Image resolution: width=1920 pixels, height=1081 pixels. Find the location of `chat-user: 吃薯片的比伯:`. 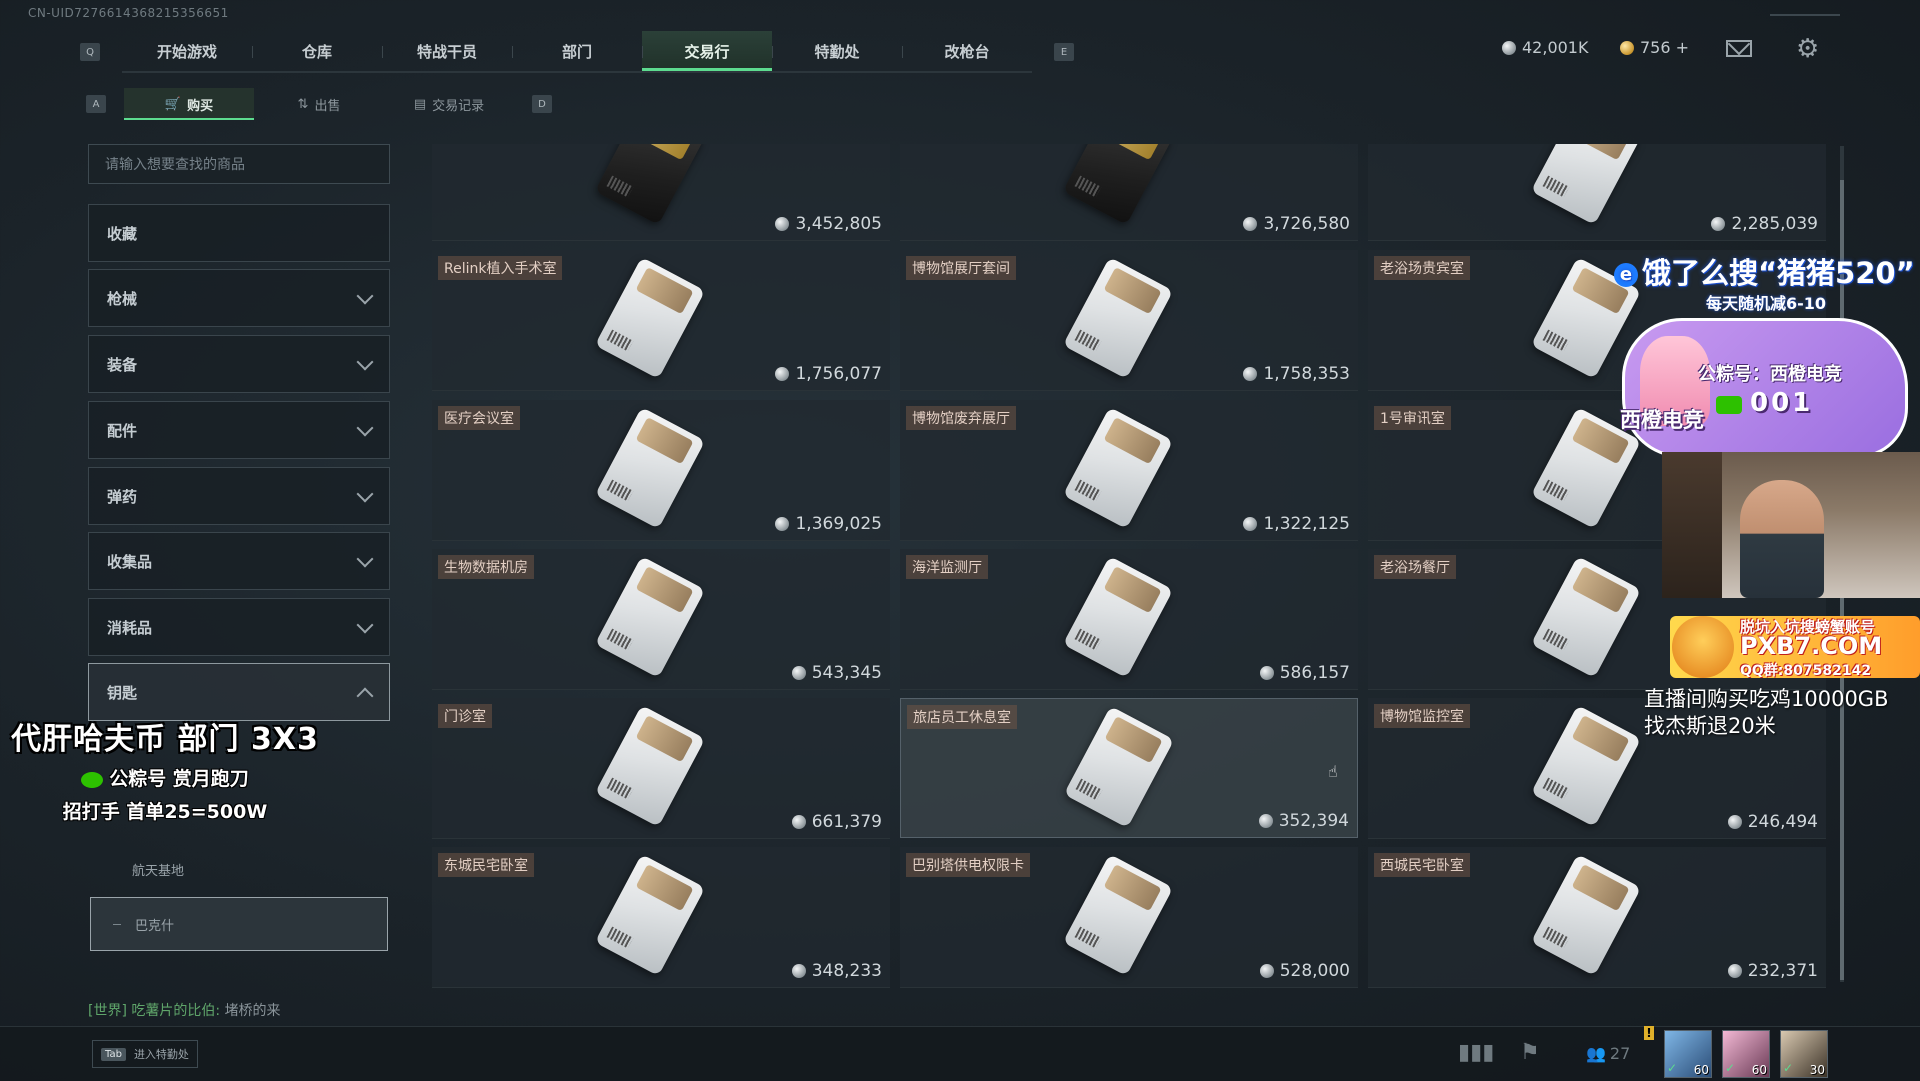

chat-user: 吃薯片的比伯: is located at coordinates (175, 1011).